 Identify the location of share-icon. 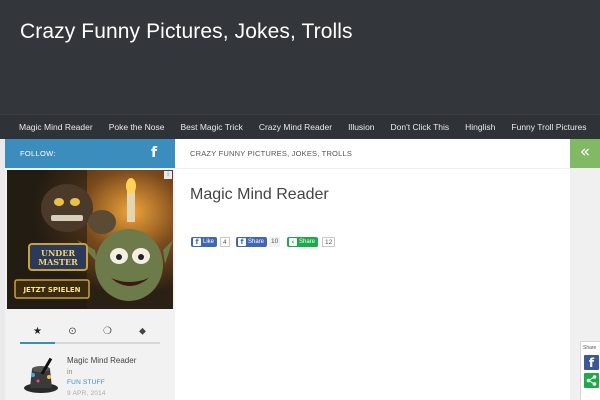
(591, 380).